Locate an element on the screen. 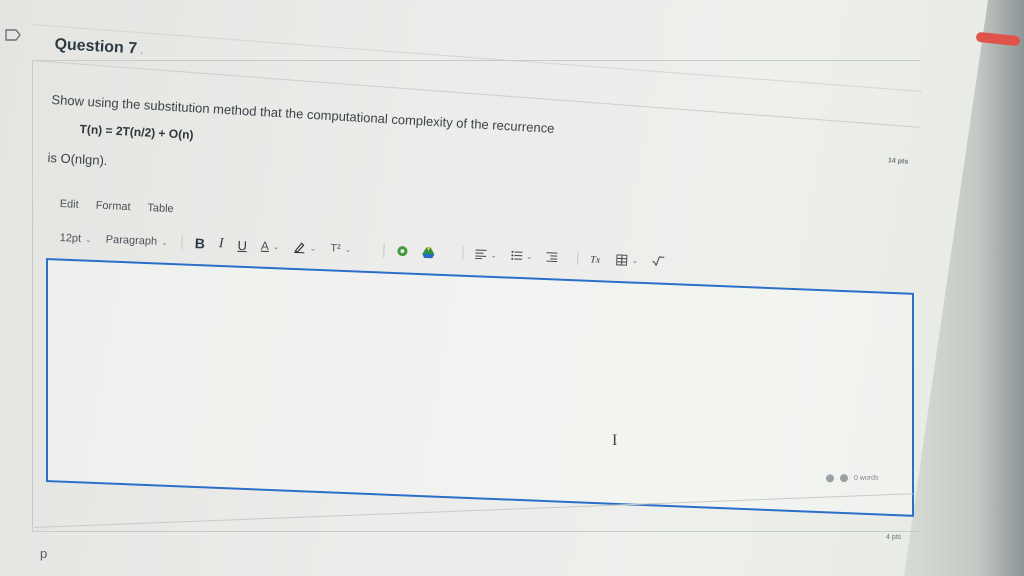  block-format-select: Paragraph ⌄ is located at coordinates (137, 241).